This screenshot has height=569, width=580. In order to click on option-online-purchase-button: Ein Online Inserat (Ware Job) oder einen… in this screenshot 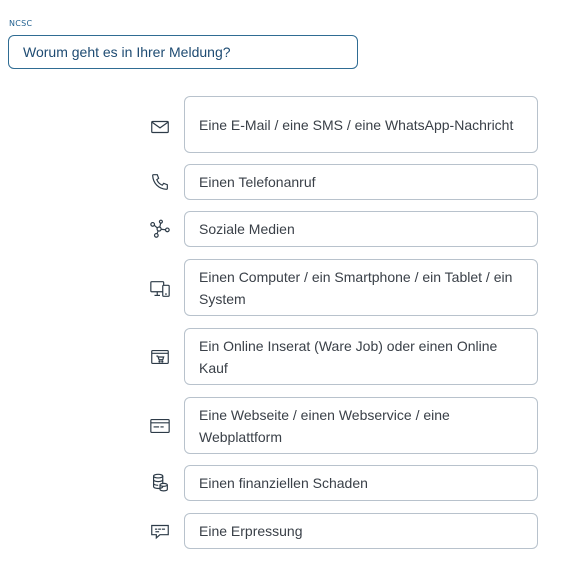, I will do `click(361, 356)`.